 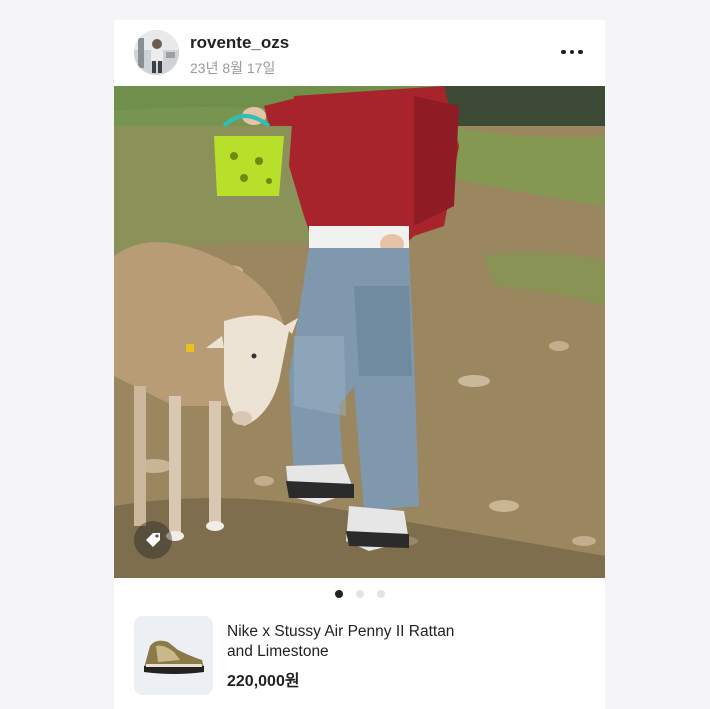 I want to click on post-date: 23년 8월 17일, so click(x=233, y=68).